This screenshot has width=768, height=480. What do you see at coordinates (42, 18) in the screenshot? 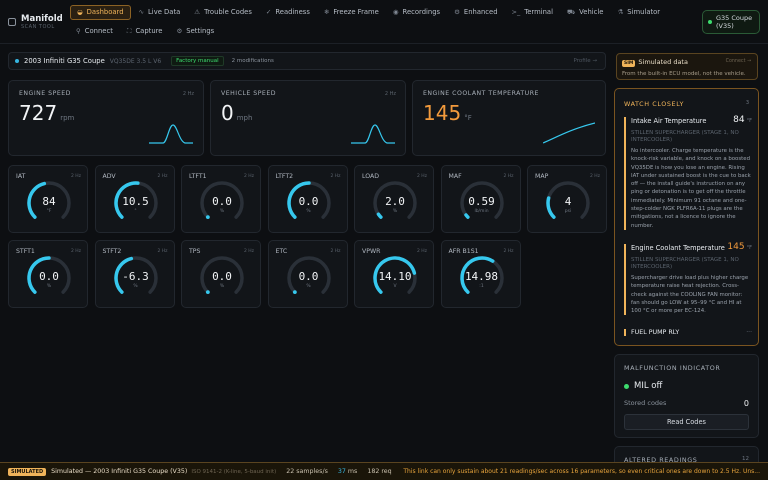
I see `brand-name: Manifold` at bounding box center [42, 18].